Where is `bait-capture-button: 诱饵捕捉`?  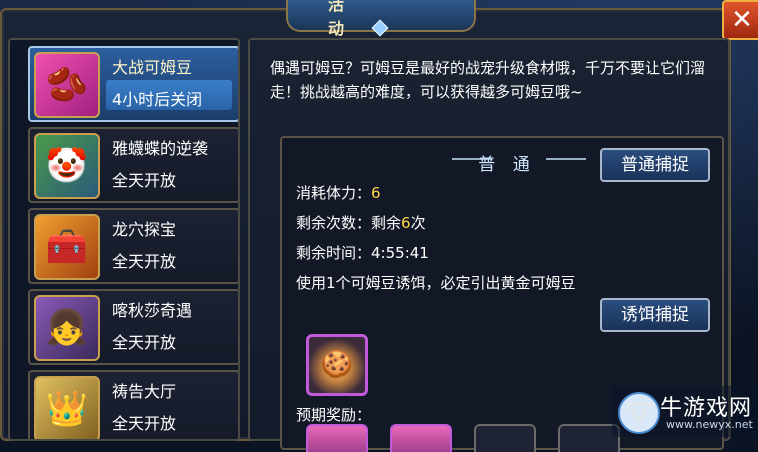 bait-capture-button: 诱饵捕捉 is located at coordinates (655, 315).